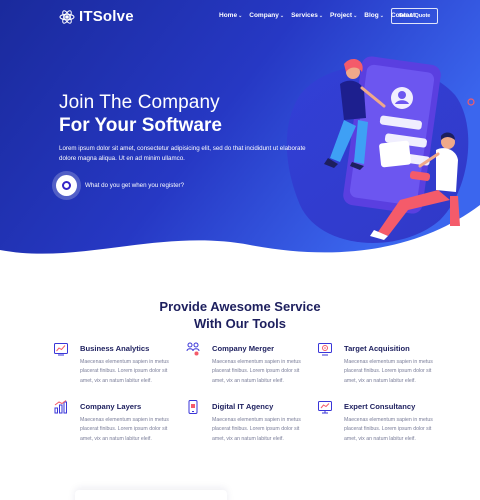 The image size is (480, 500). Describe the element at coordinates (135, 185) in the screenshot. I see `video-label: What do you get when you register?` at that location.